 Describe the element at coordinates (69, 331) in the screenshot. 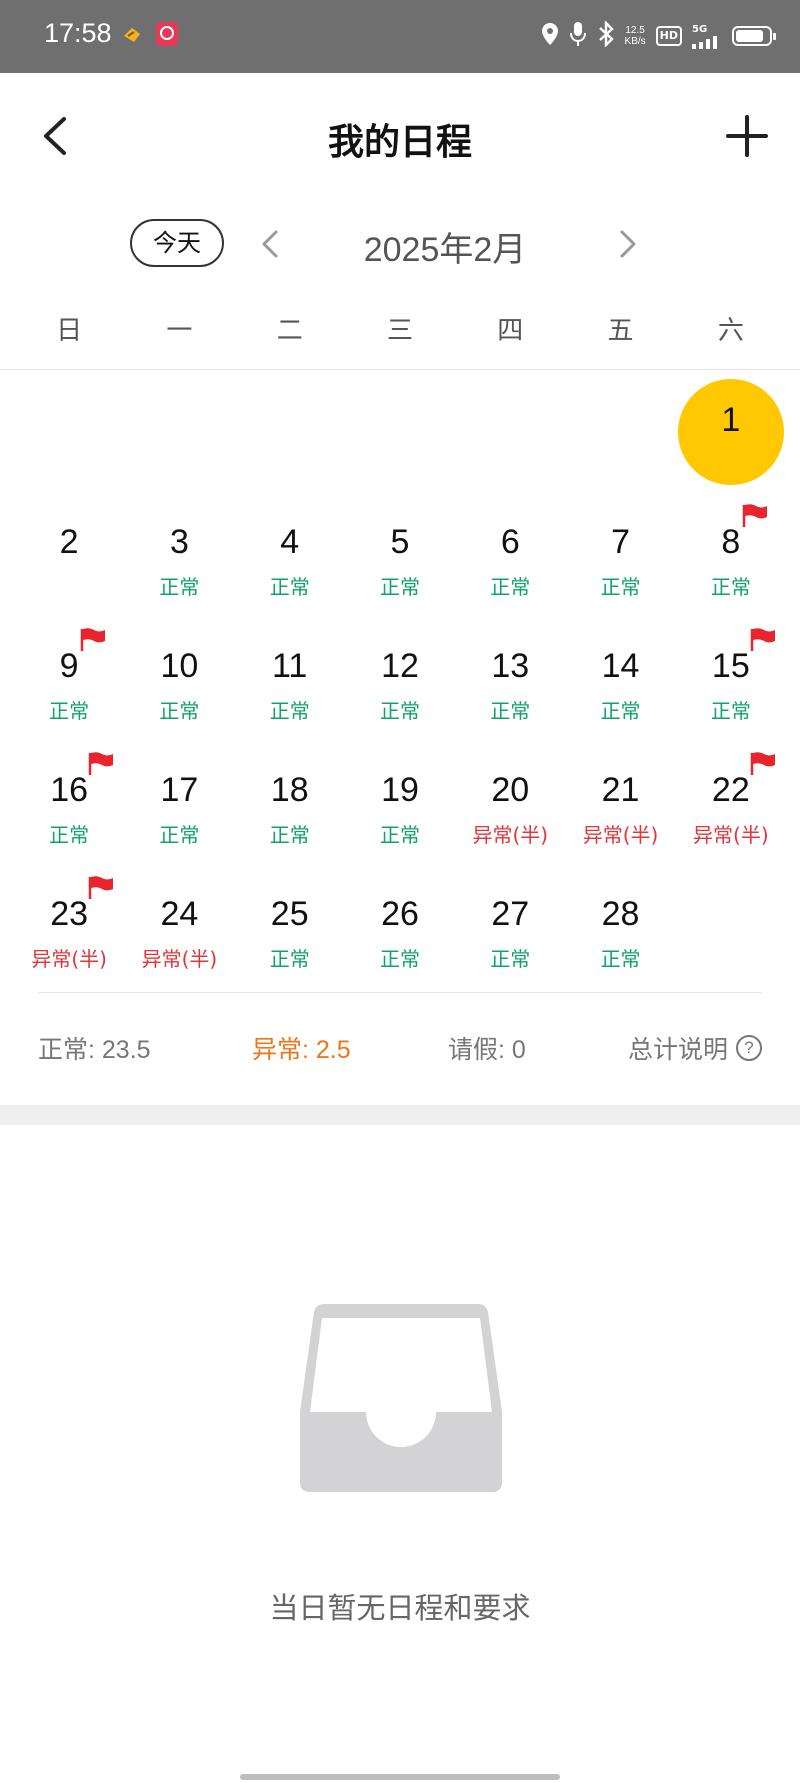

I see `weekday-label: 日` at that location.